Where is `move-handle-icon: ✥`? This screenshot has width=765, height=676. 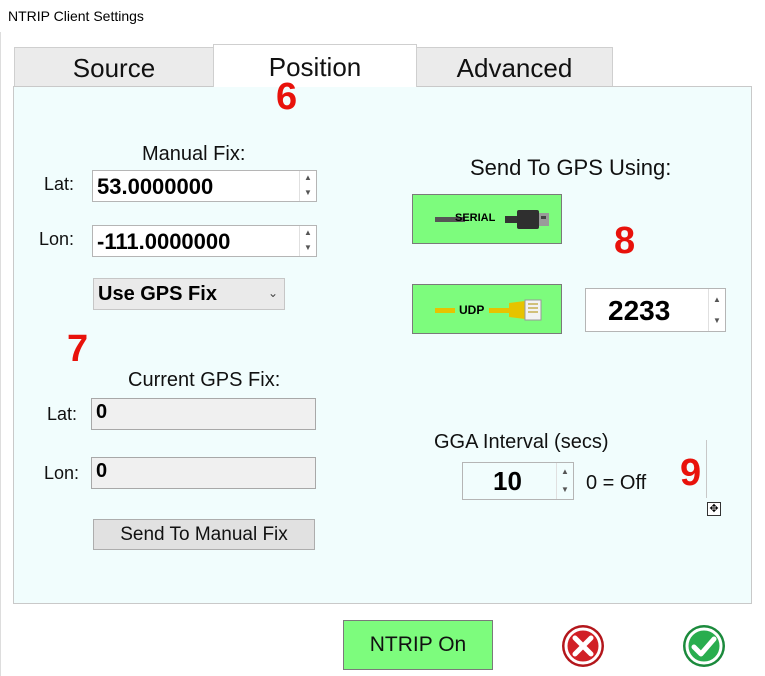
move-handle-icon: ✥ is located at coordinates (714, 509).